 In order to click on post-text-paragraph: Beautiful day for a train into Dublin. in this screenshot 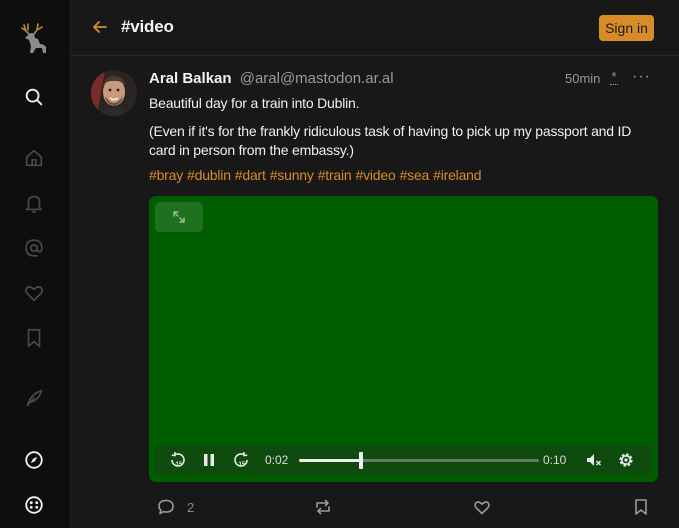, I will do `click(254, 103)`.